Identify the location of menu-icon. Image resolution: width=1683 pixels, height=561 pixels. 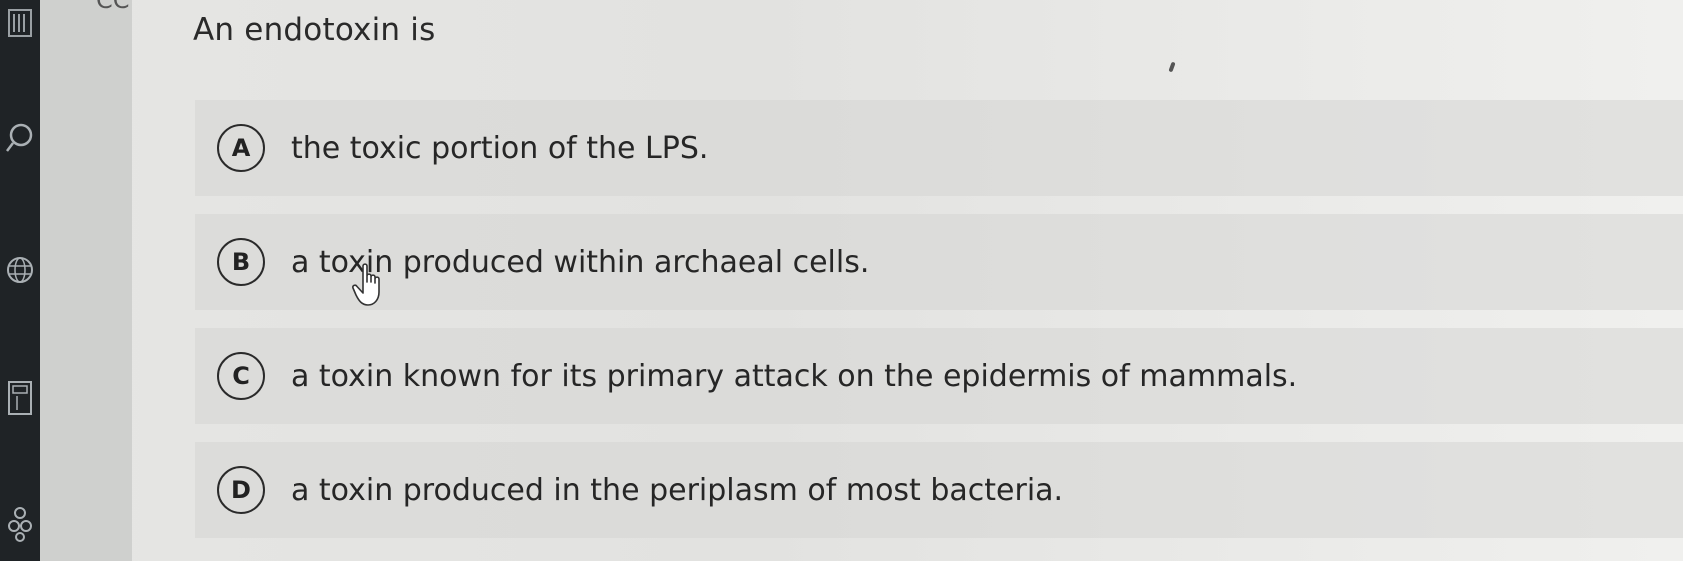
(20, 23).